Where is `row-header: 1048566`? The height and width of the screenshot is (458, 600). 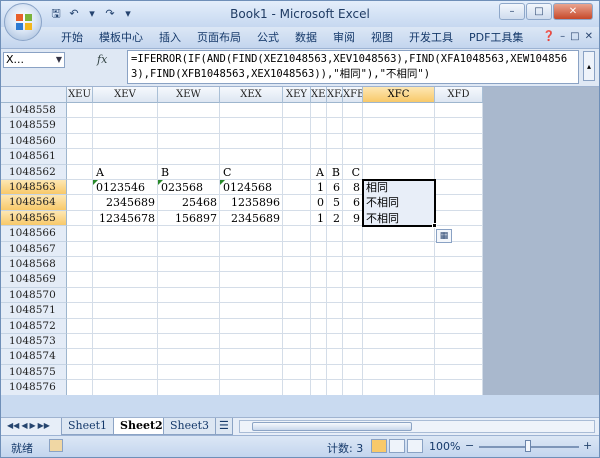 row-header: 1048566 is located at coordinates (34, 234).